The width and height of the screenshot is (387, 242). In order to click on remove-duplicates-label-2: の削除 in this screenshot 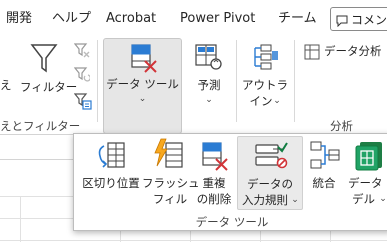, I will do `click(214, 199)`.